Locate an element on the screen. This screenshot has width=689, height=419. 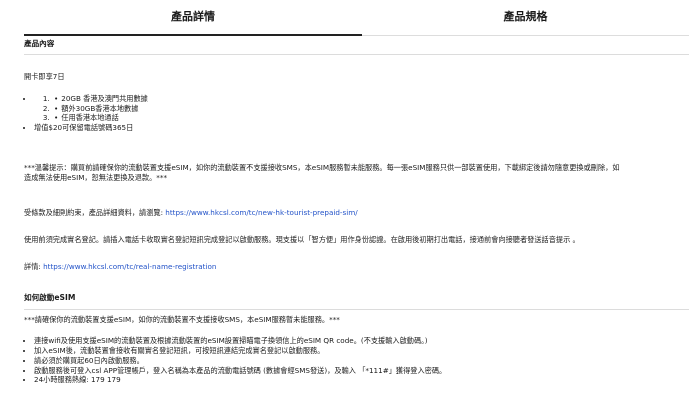
package-item: •任用香港本地通話 is located at coordinates (370, 118).